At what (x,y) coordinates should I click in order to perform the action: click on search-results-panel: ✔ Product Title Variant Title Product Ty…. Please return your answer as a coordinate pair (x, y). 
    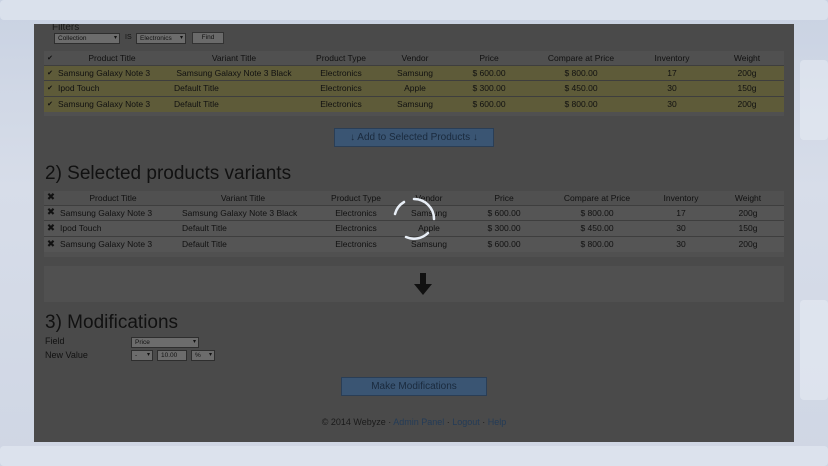
    Looking at the image, I should click on (414, 83).